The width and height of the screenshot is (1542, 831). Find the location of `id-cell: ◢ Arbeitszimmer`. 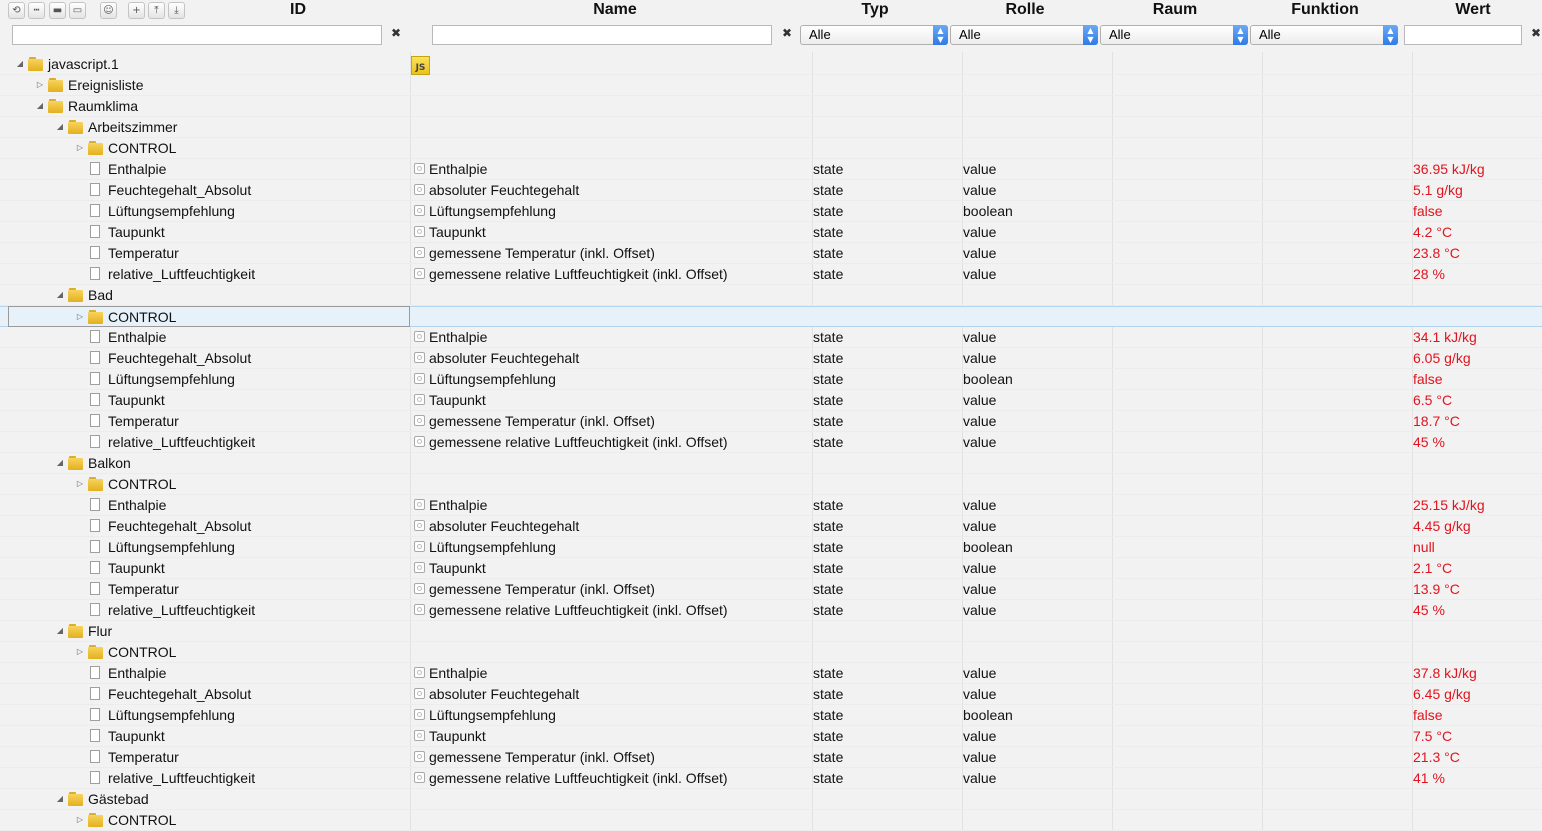

id-cell: ◢ Arbeitszimmer is located at coordinates (116, 127).